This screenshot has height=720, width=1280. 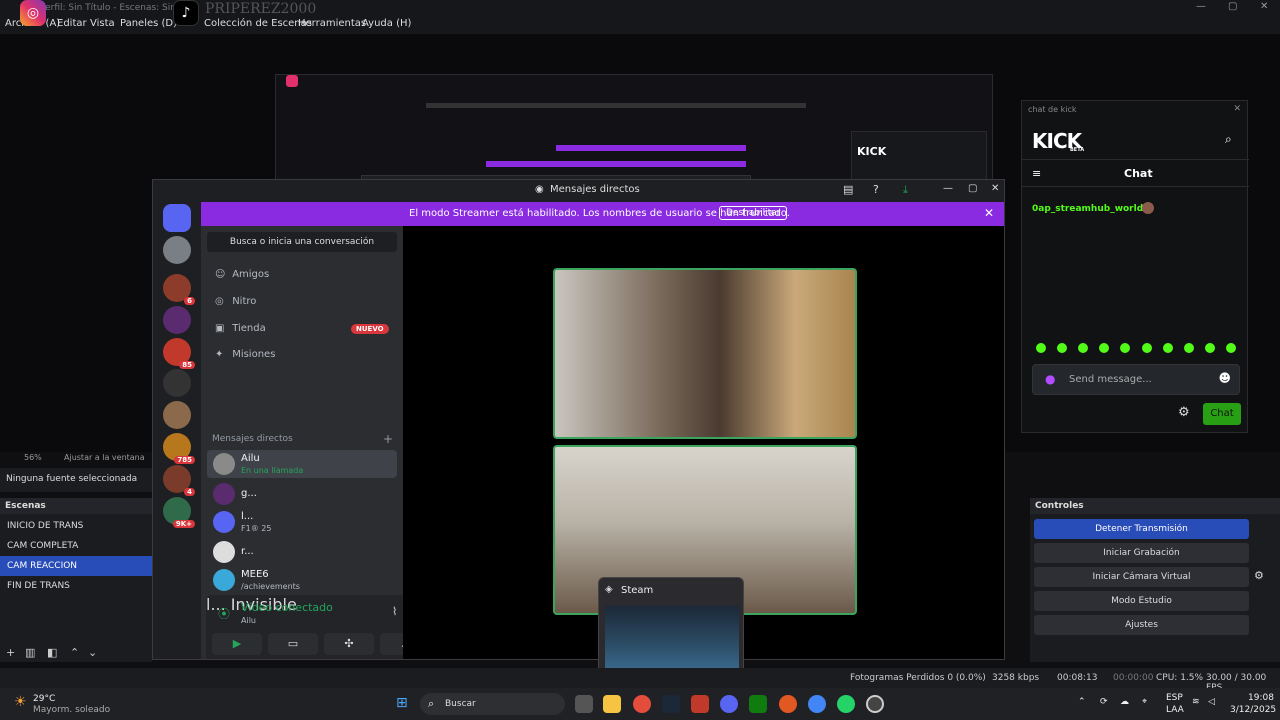 I want to click on discord-taskbar-icon, so click(x=729, y=704).